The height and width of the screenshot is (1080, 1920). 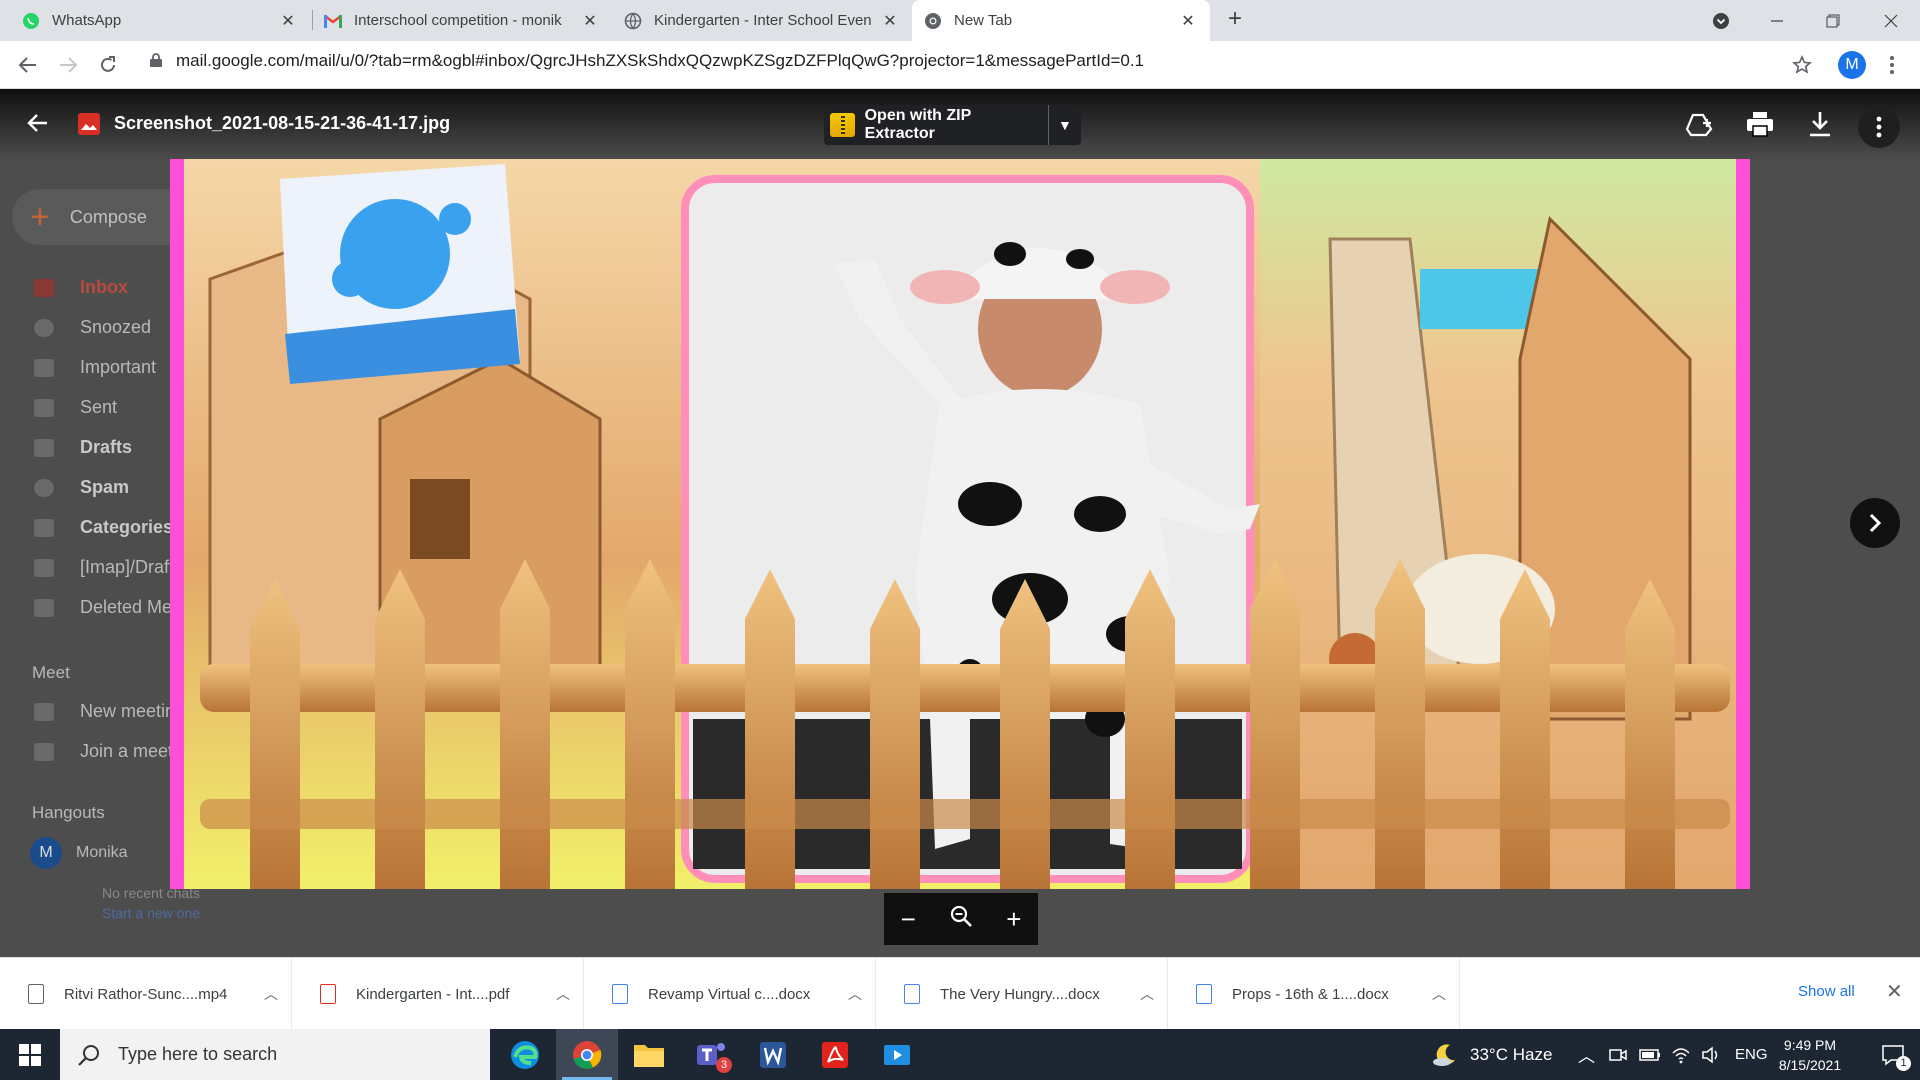 What do you see at coordinates (525, 1054) in the screenshot?
I see `taskbar-edge` at bounding box center [525, 1054].